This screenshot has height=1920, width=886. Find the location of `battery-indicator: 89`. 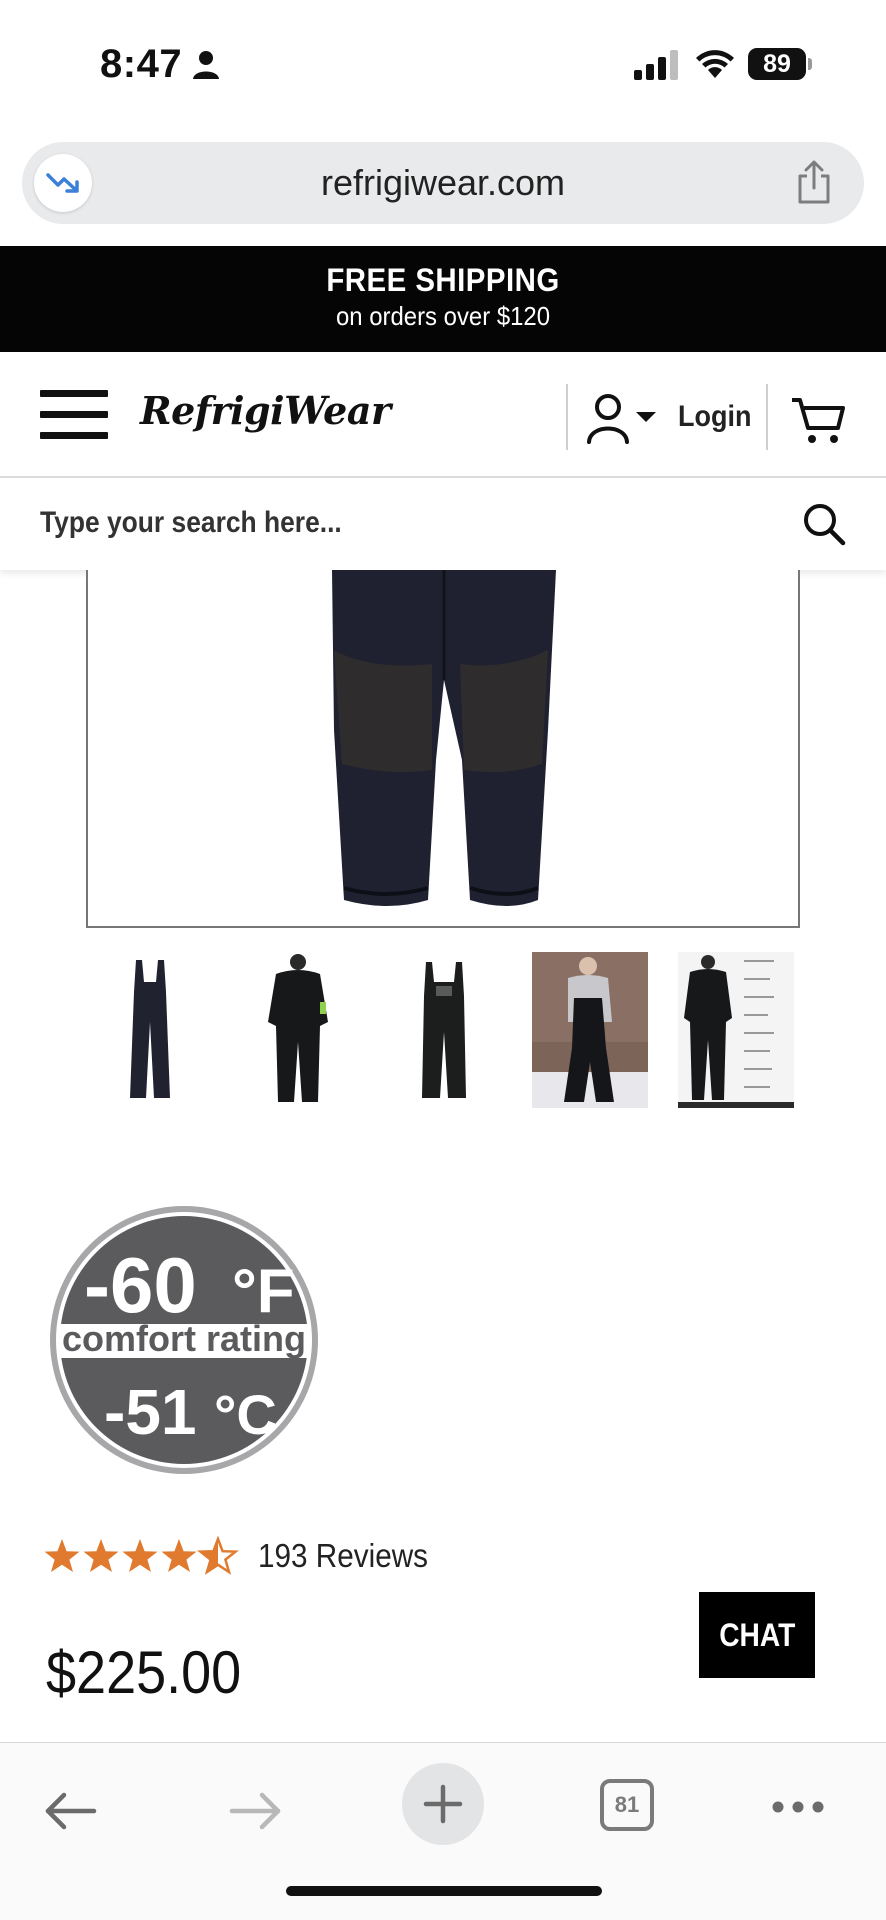

battery-indicator: 89 is located at coordinates (777, 64).